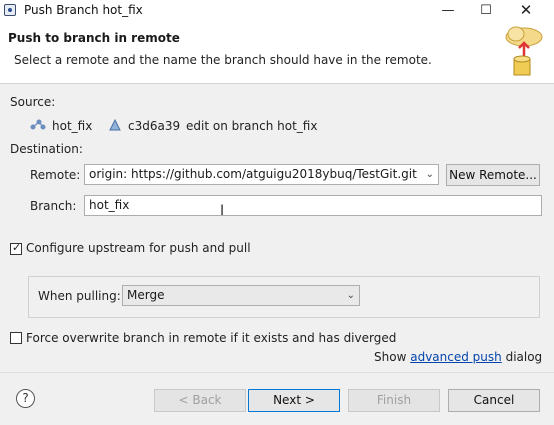 This screenshot has height=425, width=554. Describe the element at coordinates (115, 124) in the screenshot. I see `commit-icon` at that location.